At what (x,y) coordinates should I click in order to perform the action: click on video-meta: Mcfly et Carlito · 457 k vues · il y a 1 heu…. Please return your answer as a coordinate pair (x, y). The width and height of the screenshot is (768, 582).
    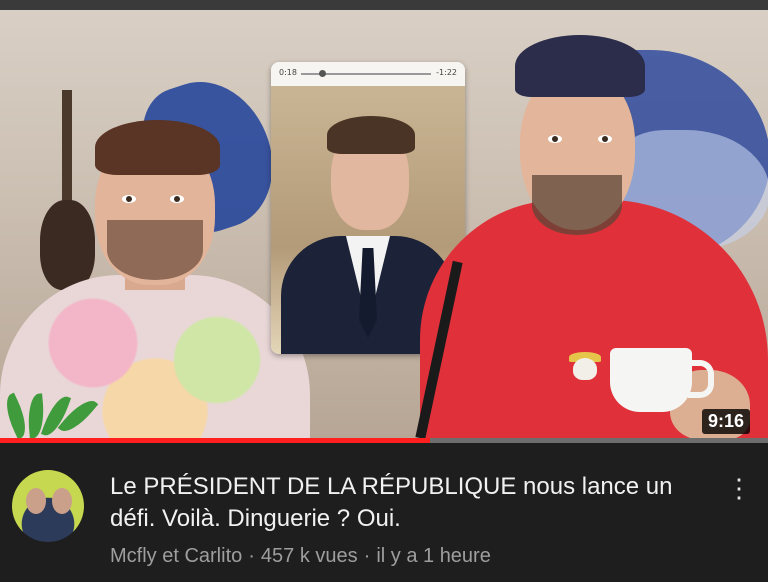
    Looking at the image, I should click on (300, 556).